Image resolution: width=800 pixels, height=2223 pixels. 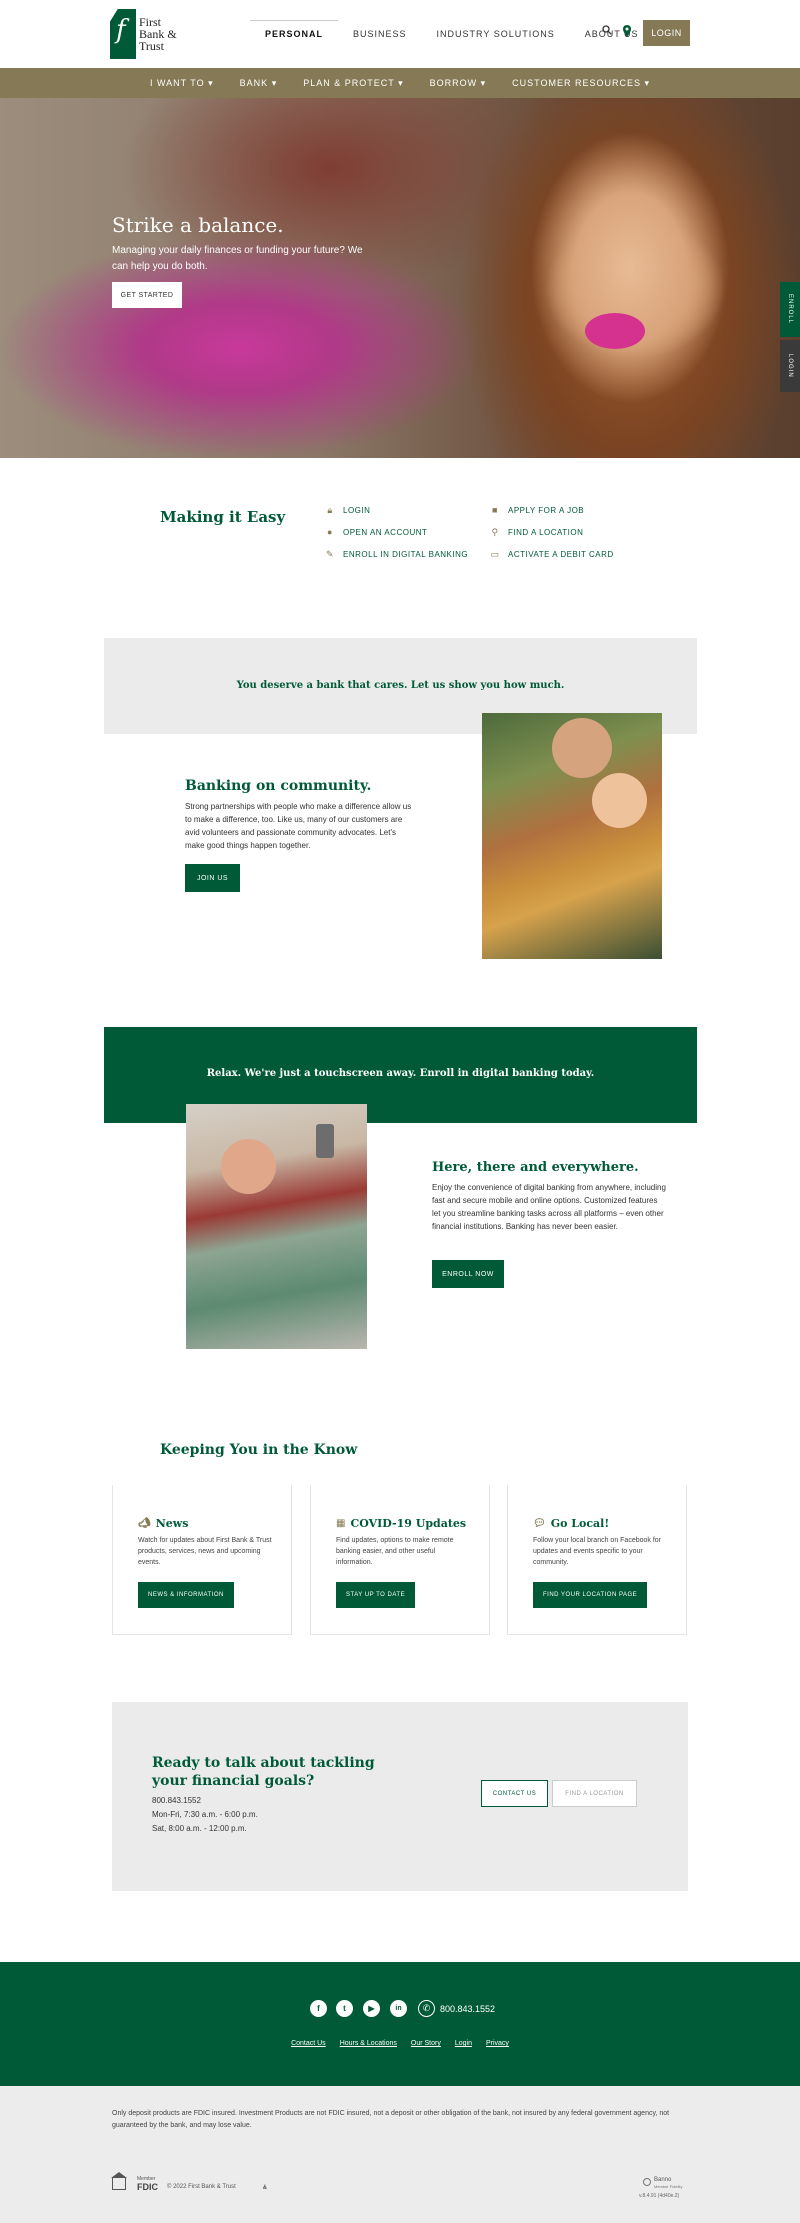 What do you see at coordinates (147, 295) in the screenshot?
I see `get-started-button: GET STARTED` at bounding box center [147, 295].